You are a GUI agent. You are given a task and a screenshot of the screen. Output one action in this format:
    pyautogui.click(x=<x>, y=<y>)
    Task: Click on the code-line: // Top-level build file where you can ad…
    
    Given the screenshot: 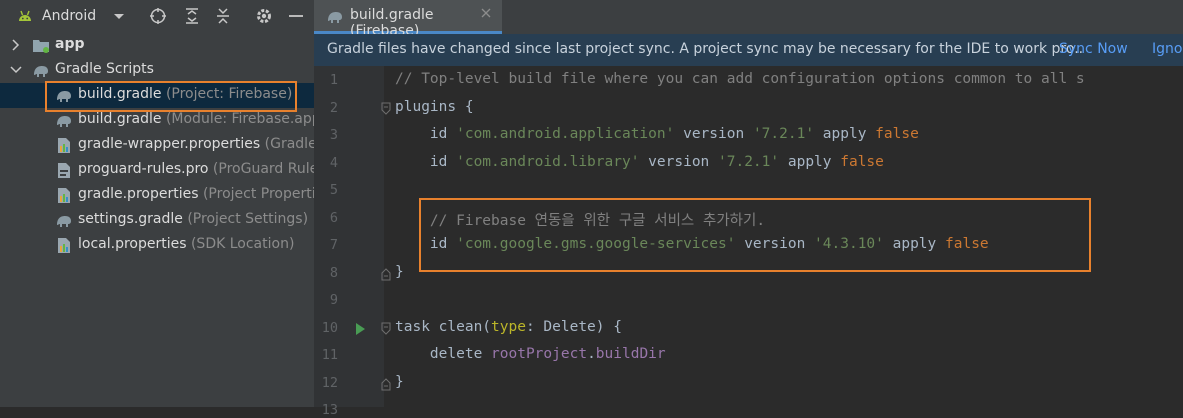 What is the action you would take?
    pyautogui.click(x=740, y=79)
    